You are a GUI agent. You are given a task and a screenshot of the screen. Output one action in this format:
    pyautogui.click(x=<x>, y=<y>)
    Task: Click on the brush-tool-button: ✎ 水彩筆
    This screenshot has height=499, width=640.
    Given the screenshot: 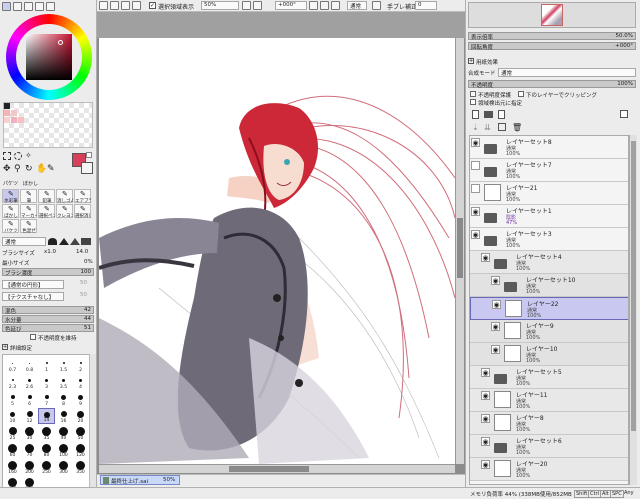 What is the action you would take?
    pyautogui.click(x=10, y=196)
    